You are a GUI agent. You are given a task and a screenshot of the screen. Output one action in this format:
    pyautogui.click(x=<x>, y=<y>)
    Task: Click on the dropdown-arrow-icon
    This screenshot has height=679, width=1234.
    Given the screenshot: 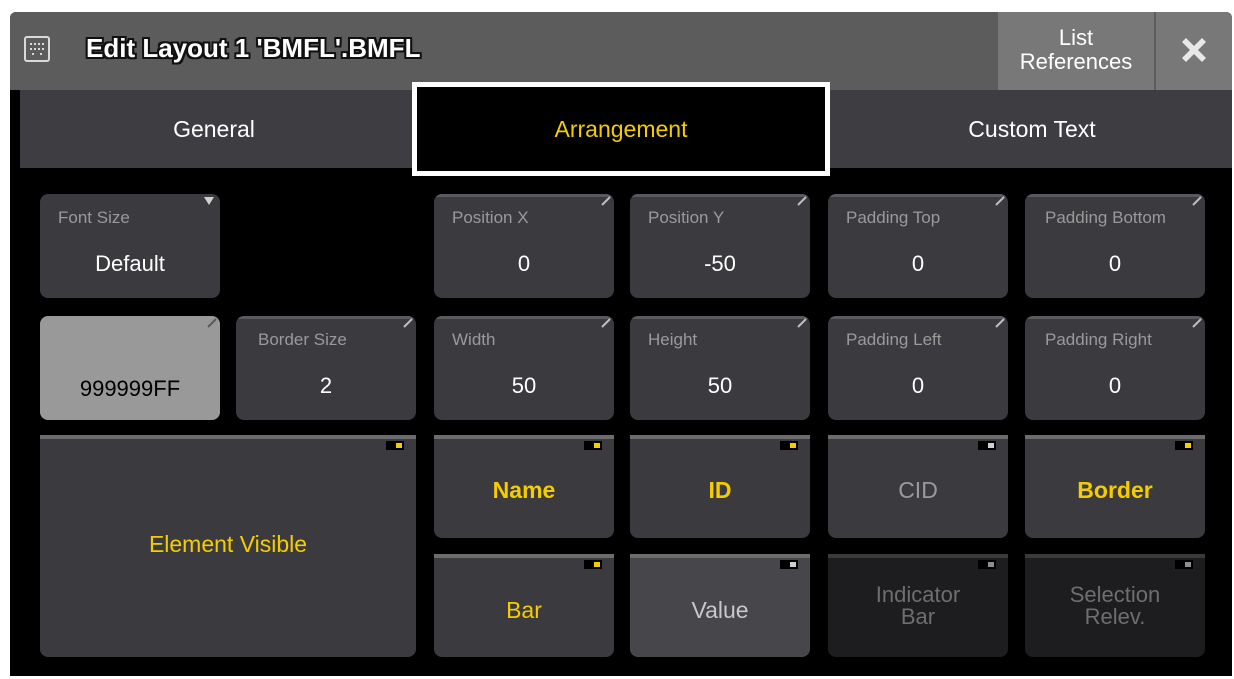 What is the action you would take?
    pyautogui.click(x=209, y=201)
    